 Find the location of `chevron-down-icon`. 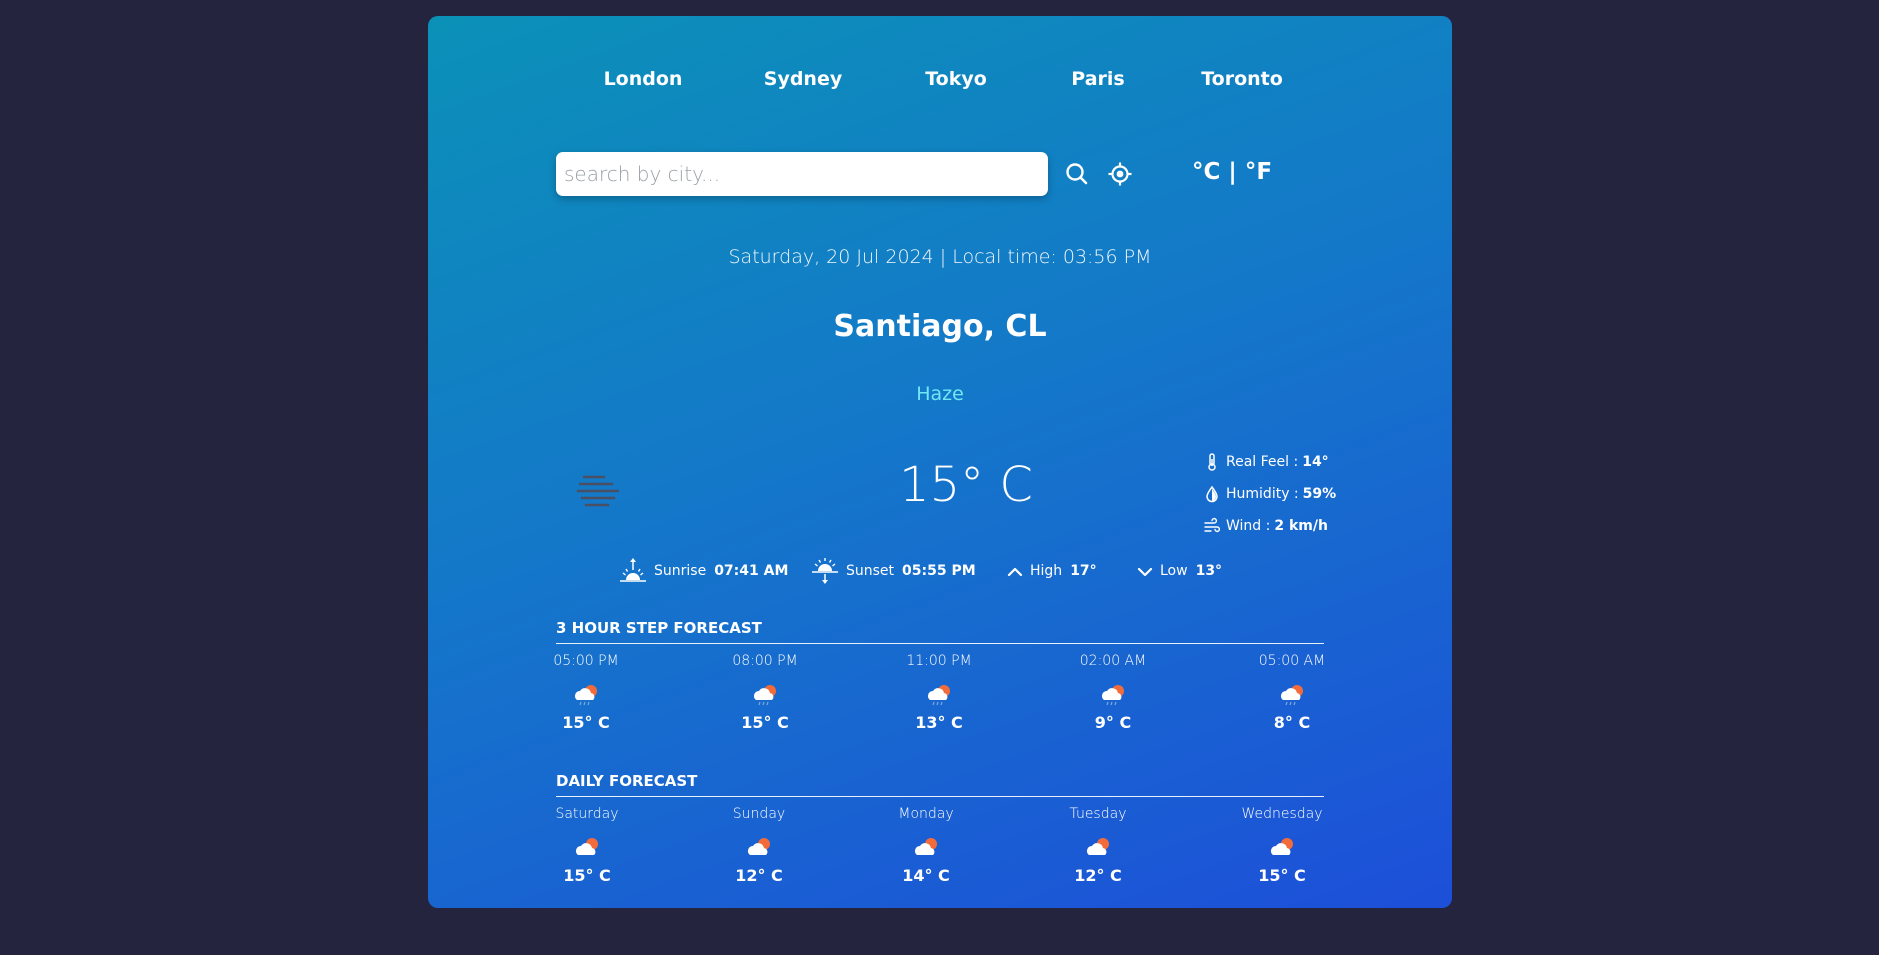

chevron-down-icon is located at coordinates (1145, 572).